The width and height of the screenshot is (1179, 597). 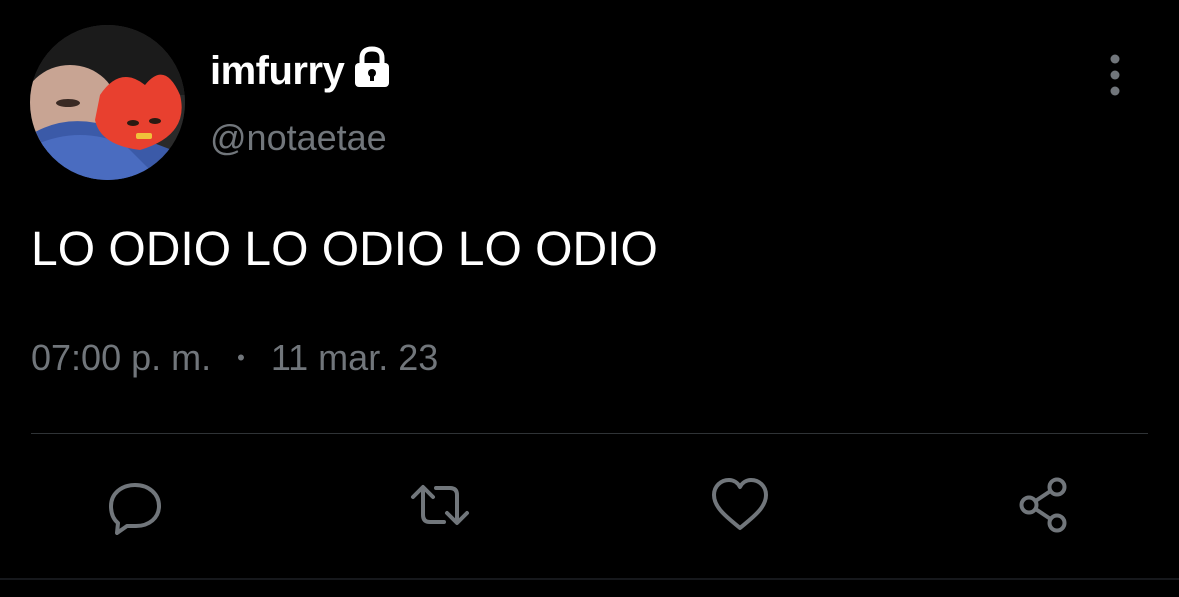 What do you see at coordinates (589, 433) in the screenshot?
I see `divider` at bounding box center [589, 433].